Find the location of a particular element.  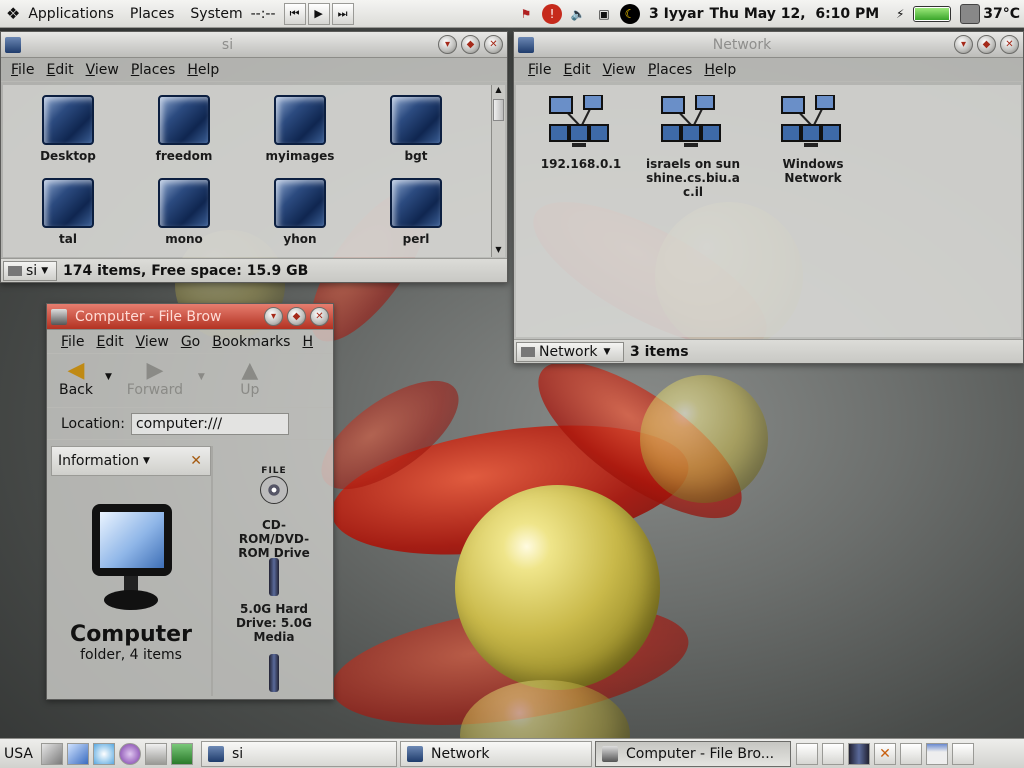

network-monitor-icon: ▣ is located at coordinates (604, 14).